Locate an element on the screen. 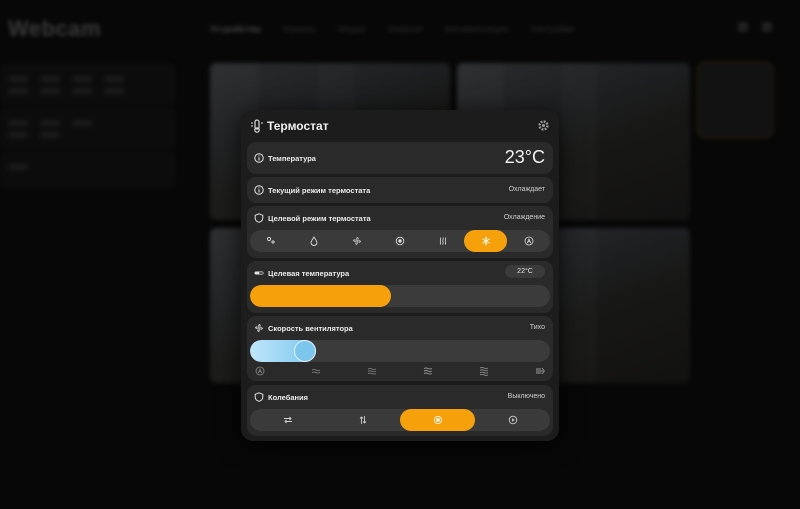 The width and height of the screenshot is (800, 509). mode-auto-button is located at coordinates (528, 241).